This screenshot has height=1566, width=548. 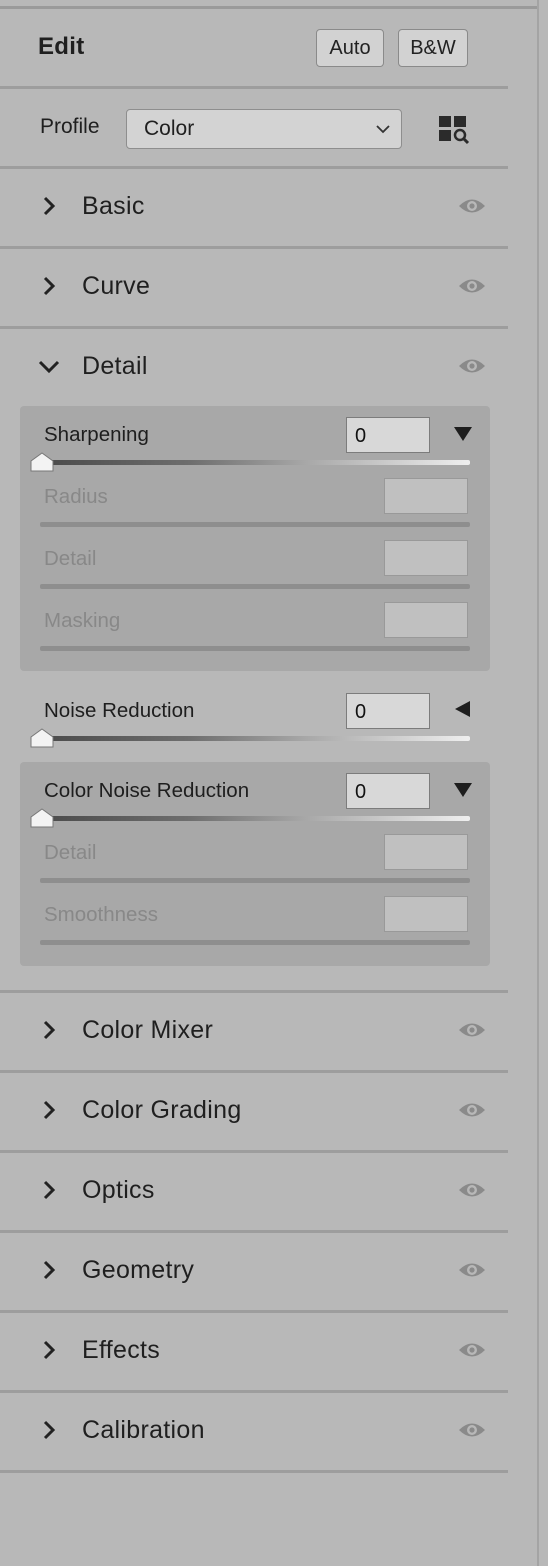 I want to click on profile-browser-icon, so click(x=454, y=130).